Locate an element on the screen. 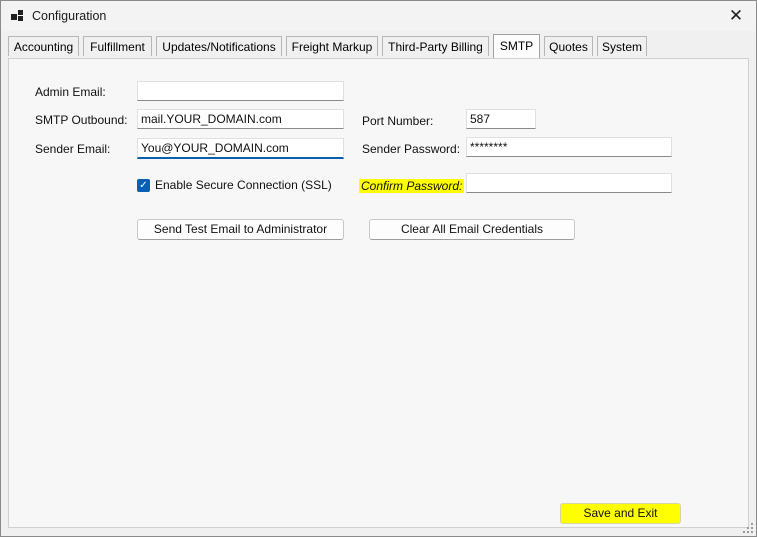 The width and height of the screenshot is (757, 537). sender-password-field is located at coordinates (569, 147).